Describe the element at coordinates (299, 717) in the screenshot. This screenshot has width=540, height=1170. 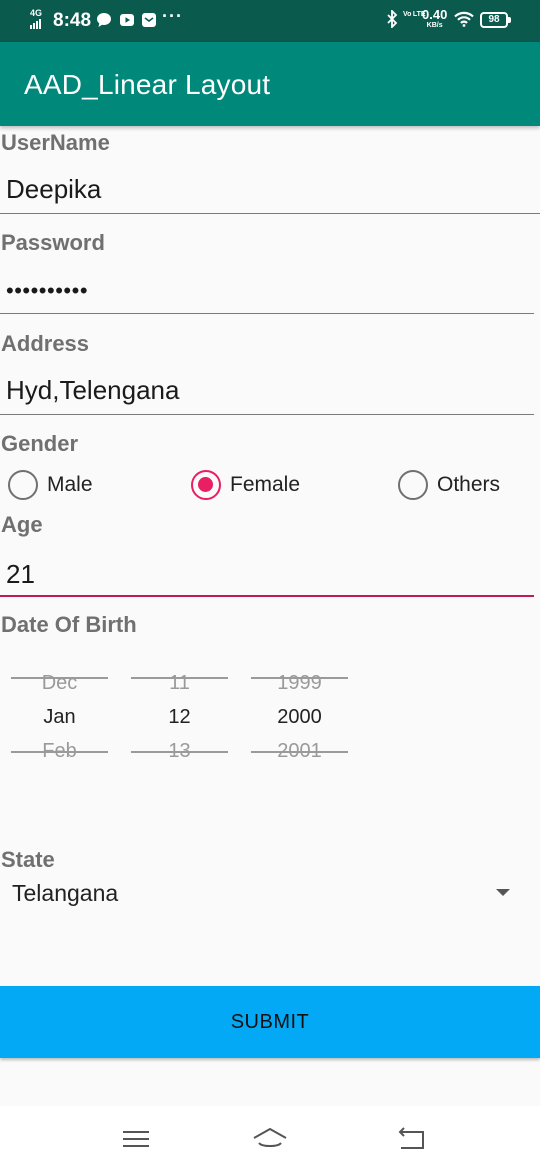
I see `year-current: 2000` at that location.